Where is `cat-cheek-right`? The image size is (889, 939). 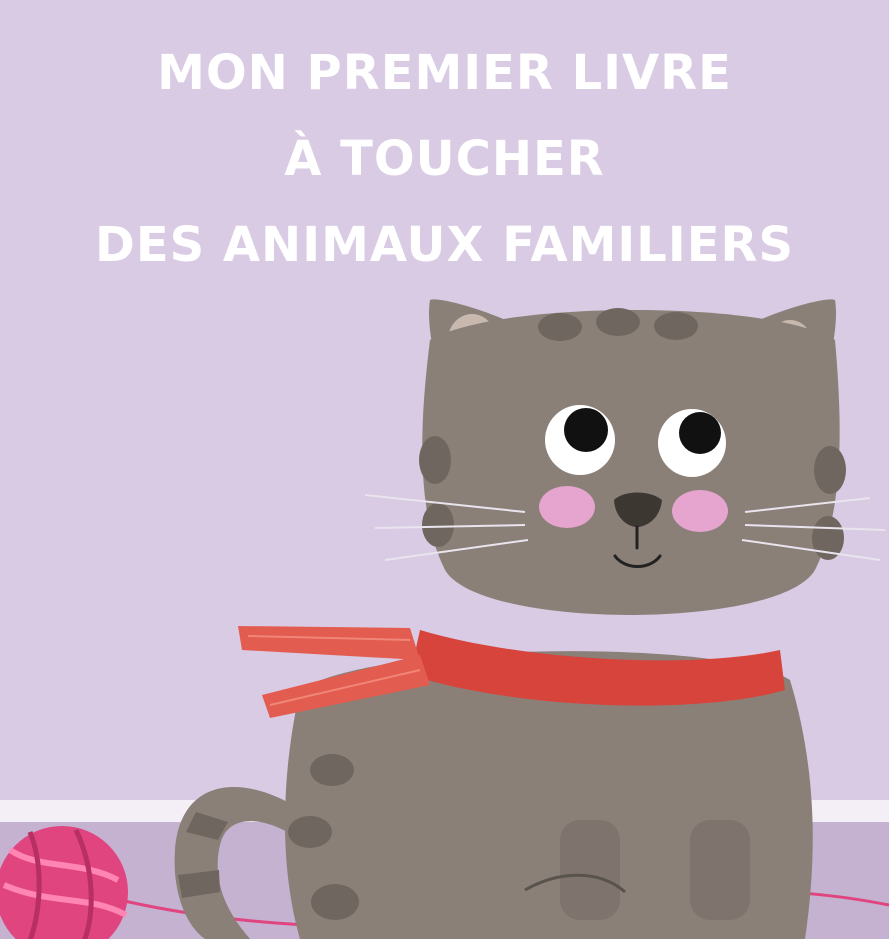
cat-cheek-right is located at coordinates (700, 511).